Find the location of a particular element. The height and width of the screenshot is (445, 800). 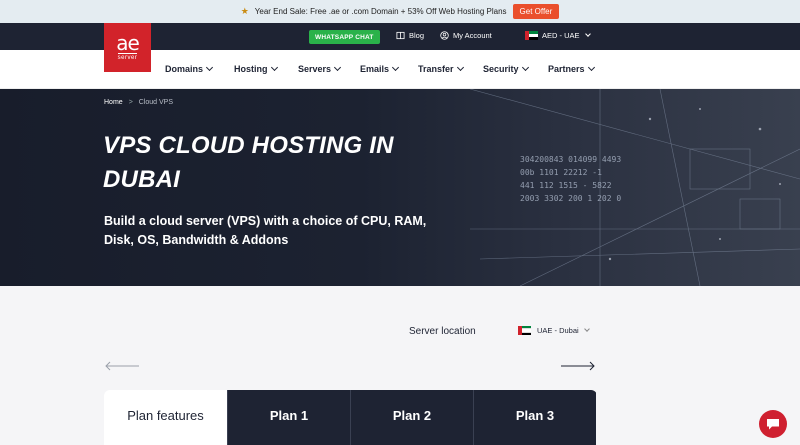

my-account-link: My Account is located at coordinates (466, 35).